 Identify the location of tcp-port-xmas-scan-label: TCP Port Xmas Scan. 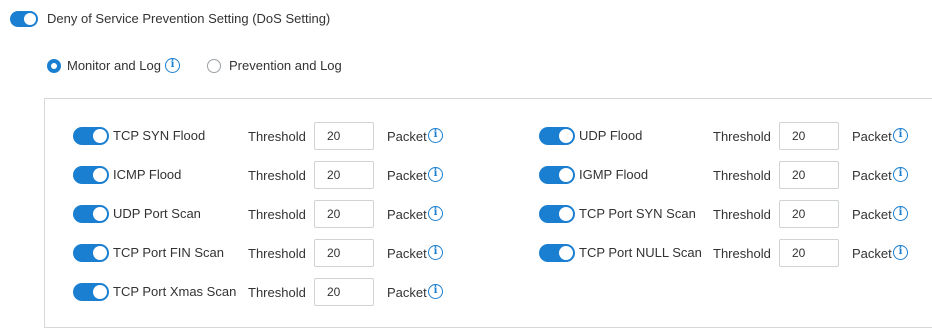
(175, 291).